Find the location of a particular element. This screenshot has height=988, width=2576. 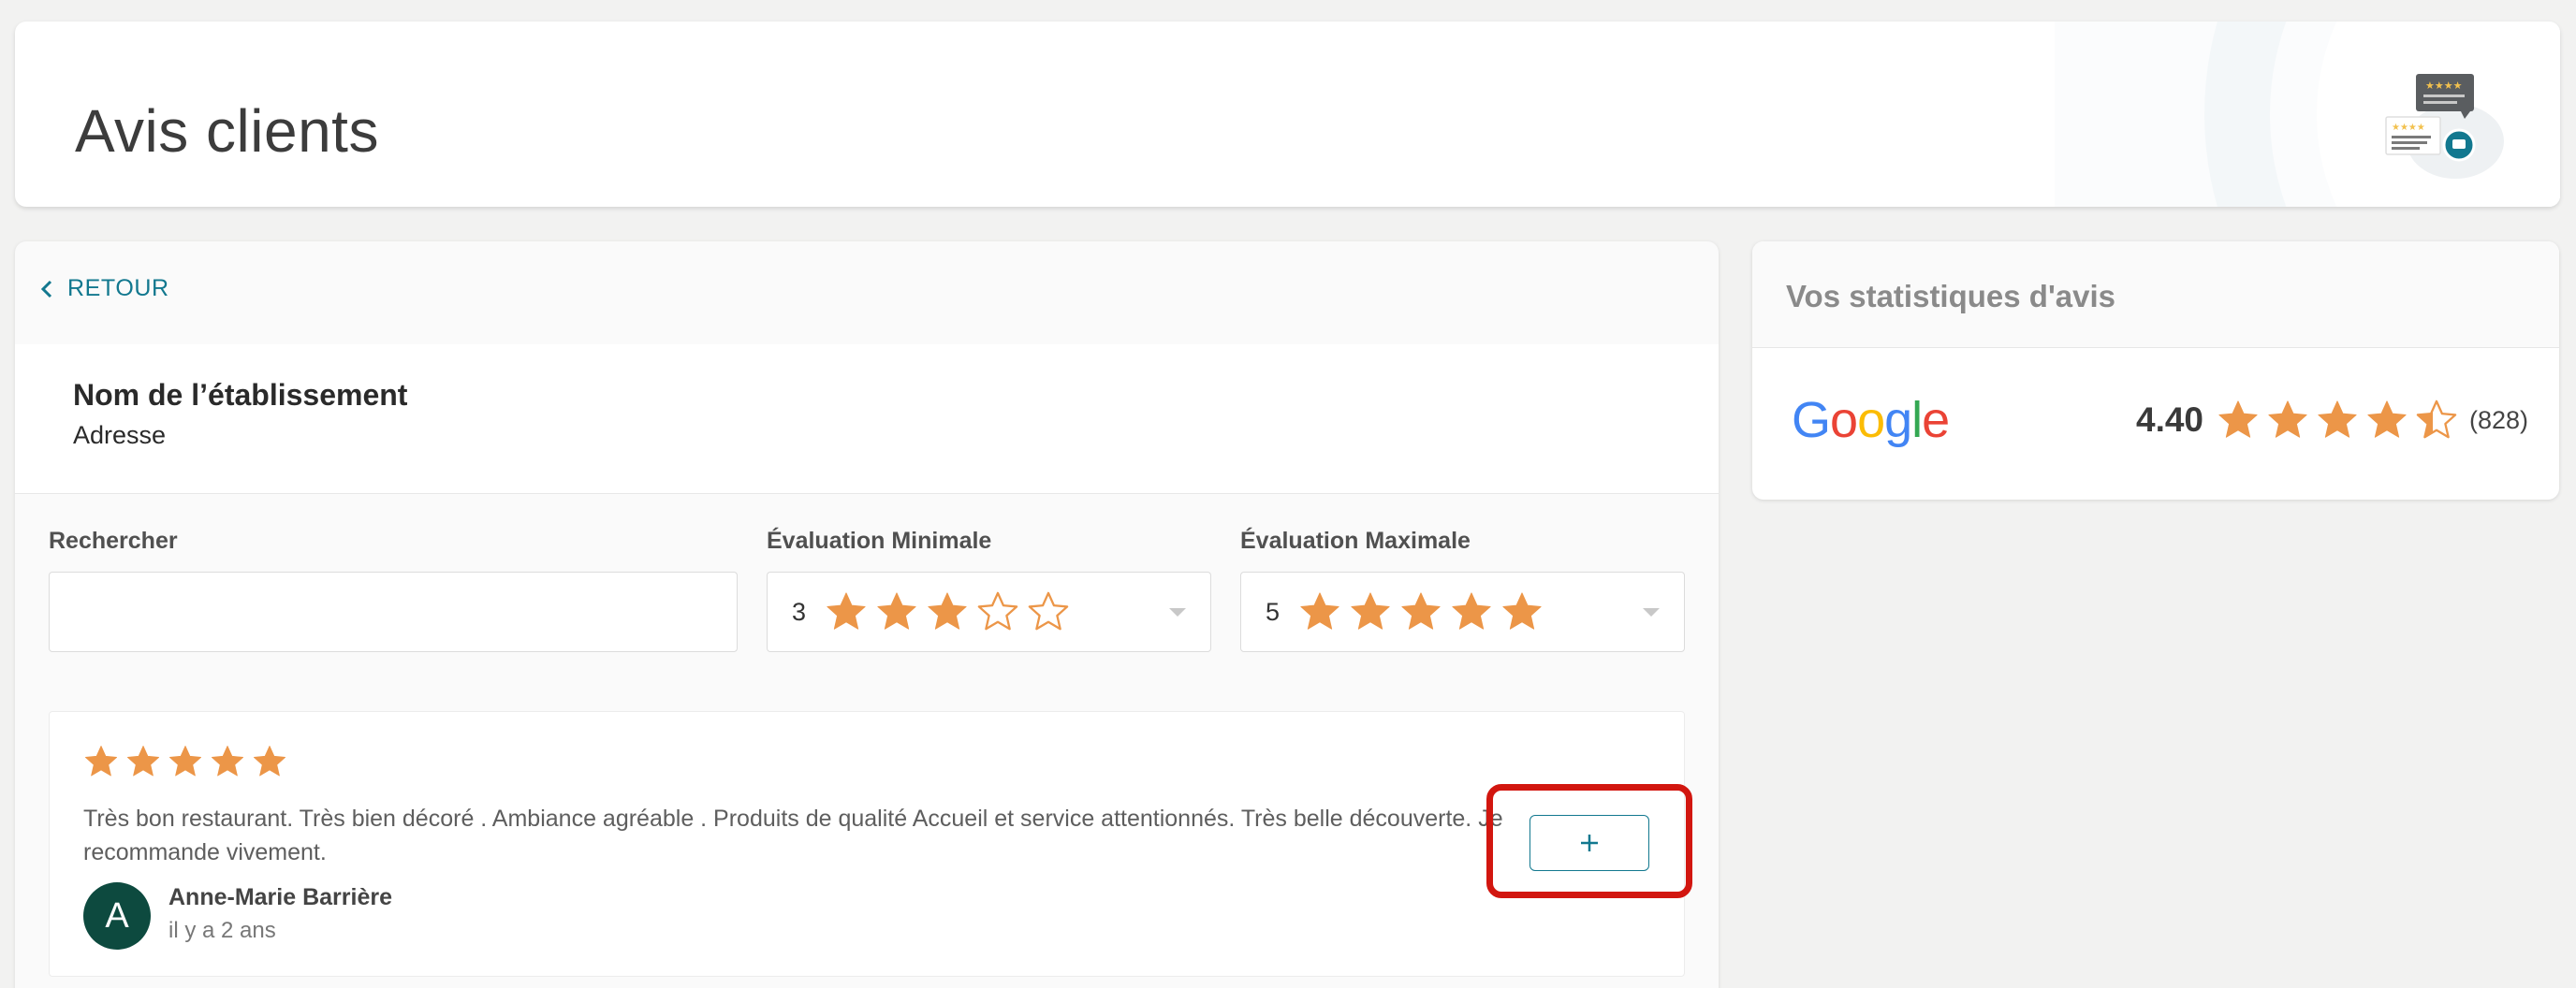

max-rating-stars is located at coordinates (1421, 611).